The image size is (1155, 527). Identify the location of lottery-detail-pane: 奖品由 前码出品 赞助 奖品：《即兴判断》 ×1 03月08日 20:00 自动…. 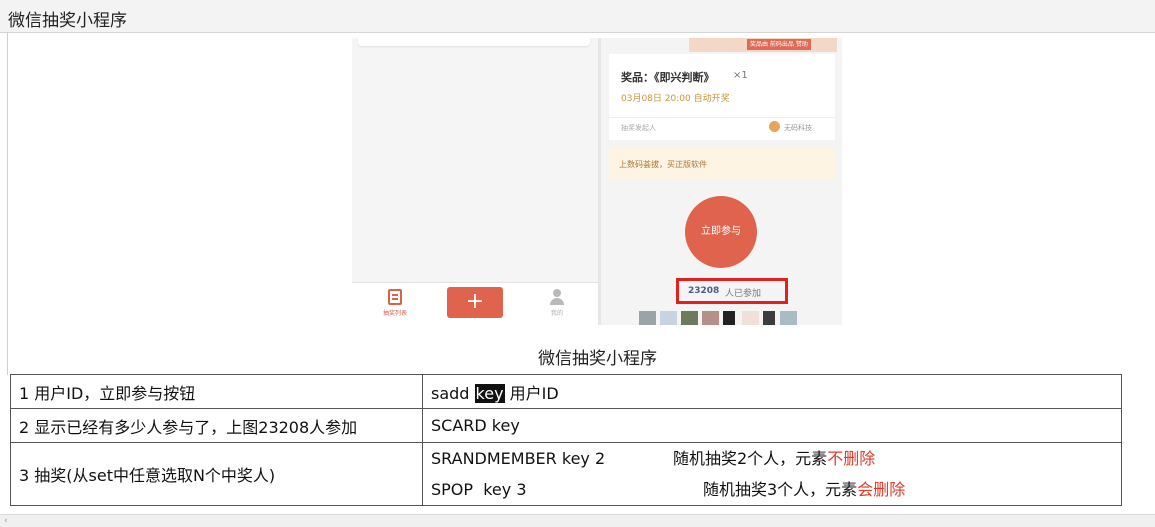
(721, 181).